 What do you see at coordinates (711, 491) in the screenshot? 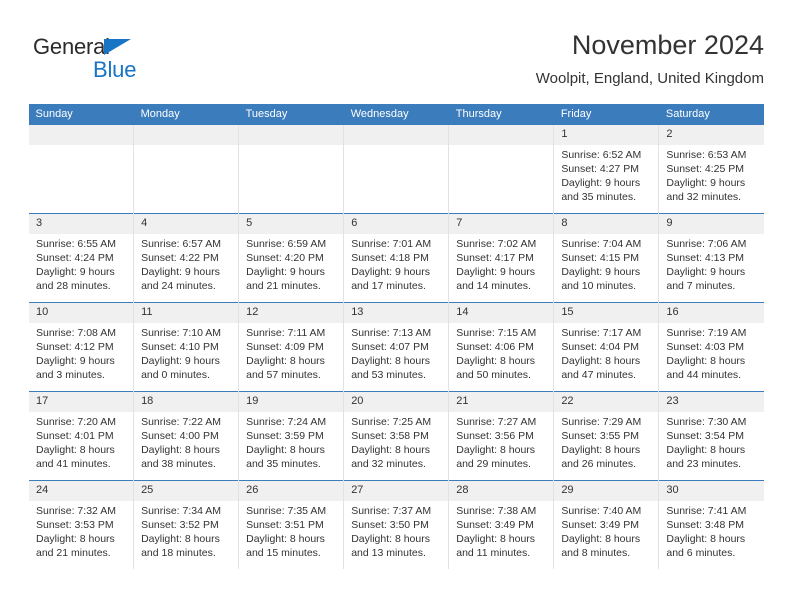
I see `day-number: 30` at bounding box center [711, 491].